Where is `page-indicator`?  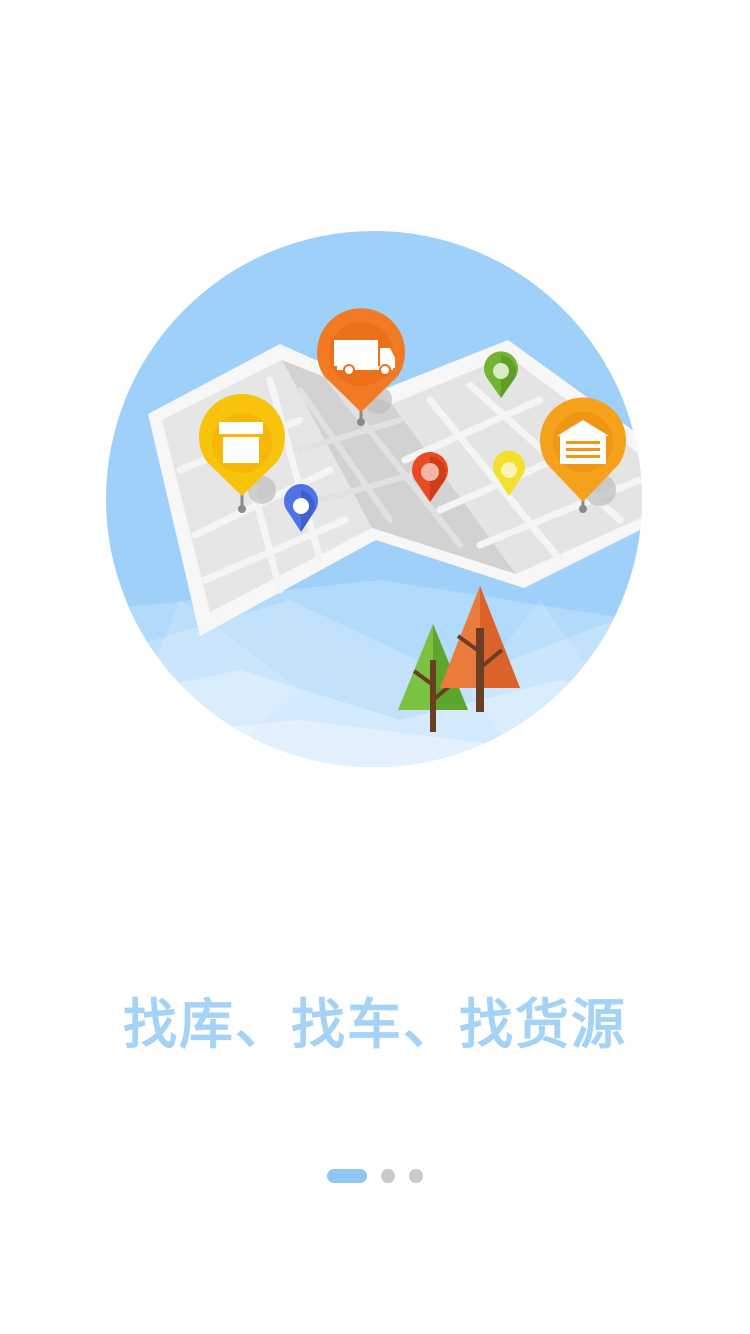
page-indicator is located at coordinates (375, 1176).